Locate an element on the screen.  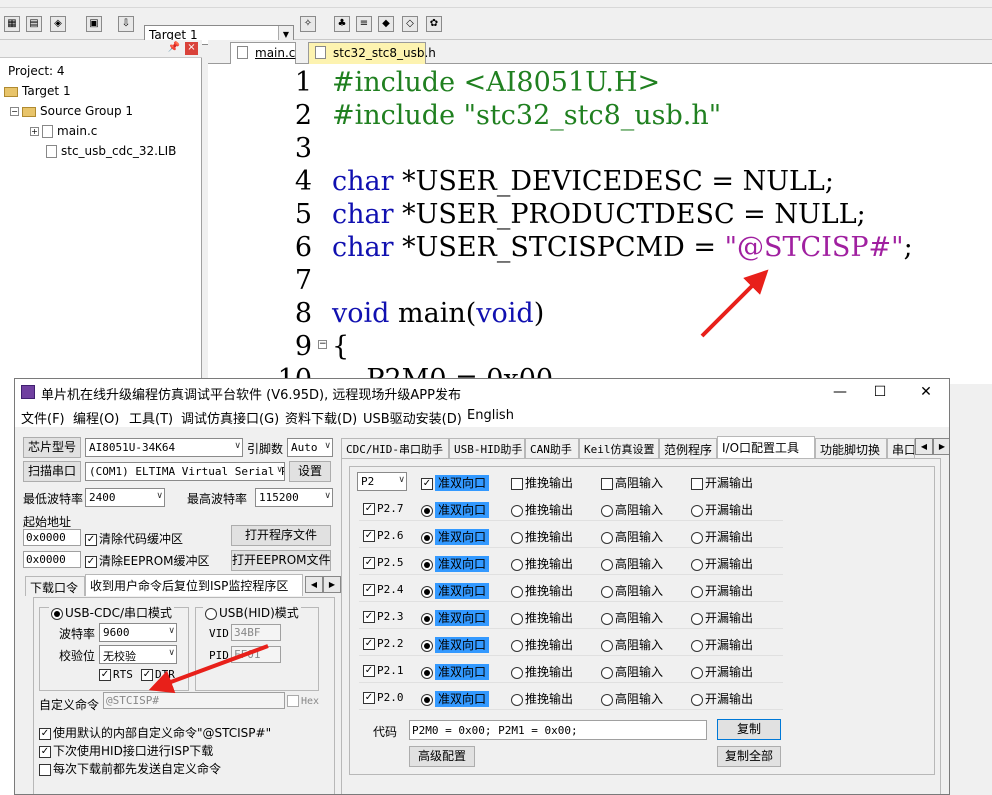
dtr-checkbox: ✓ DTR is located at coordinates (158, 674).